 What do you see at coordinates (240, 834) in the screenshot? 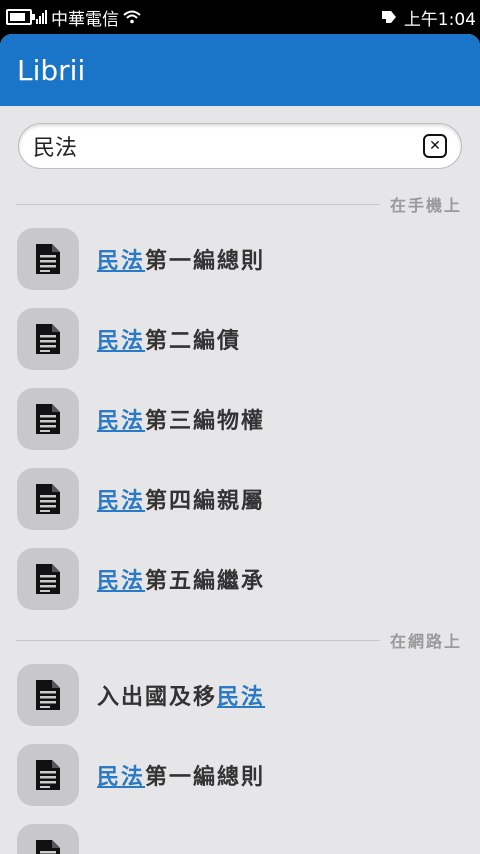
I see `result-item` at bounding box center [240, 834].